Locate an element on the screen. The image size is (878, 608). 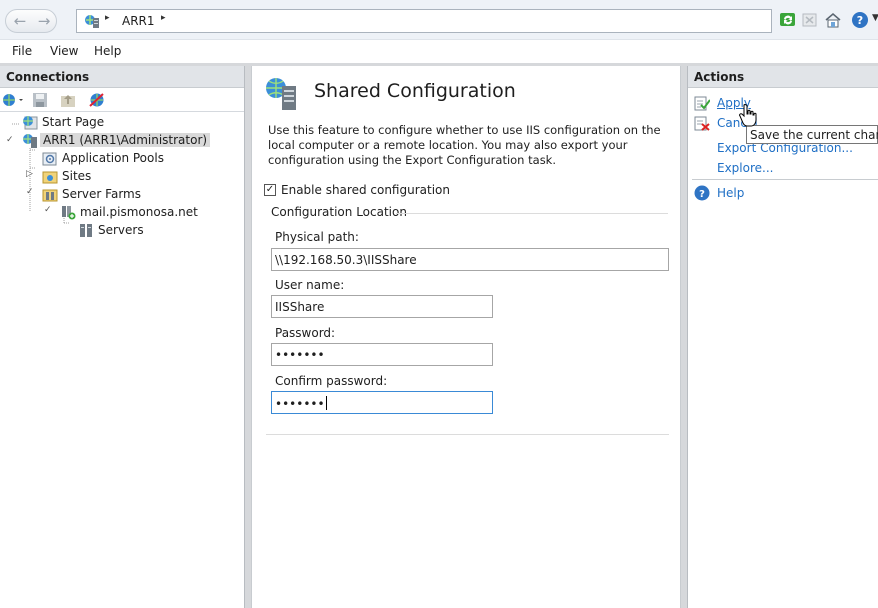
home-icon is located at coordinates (833, 20).